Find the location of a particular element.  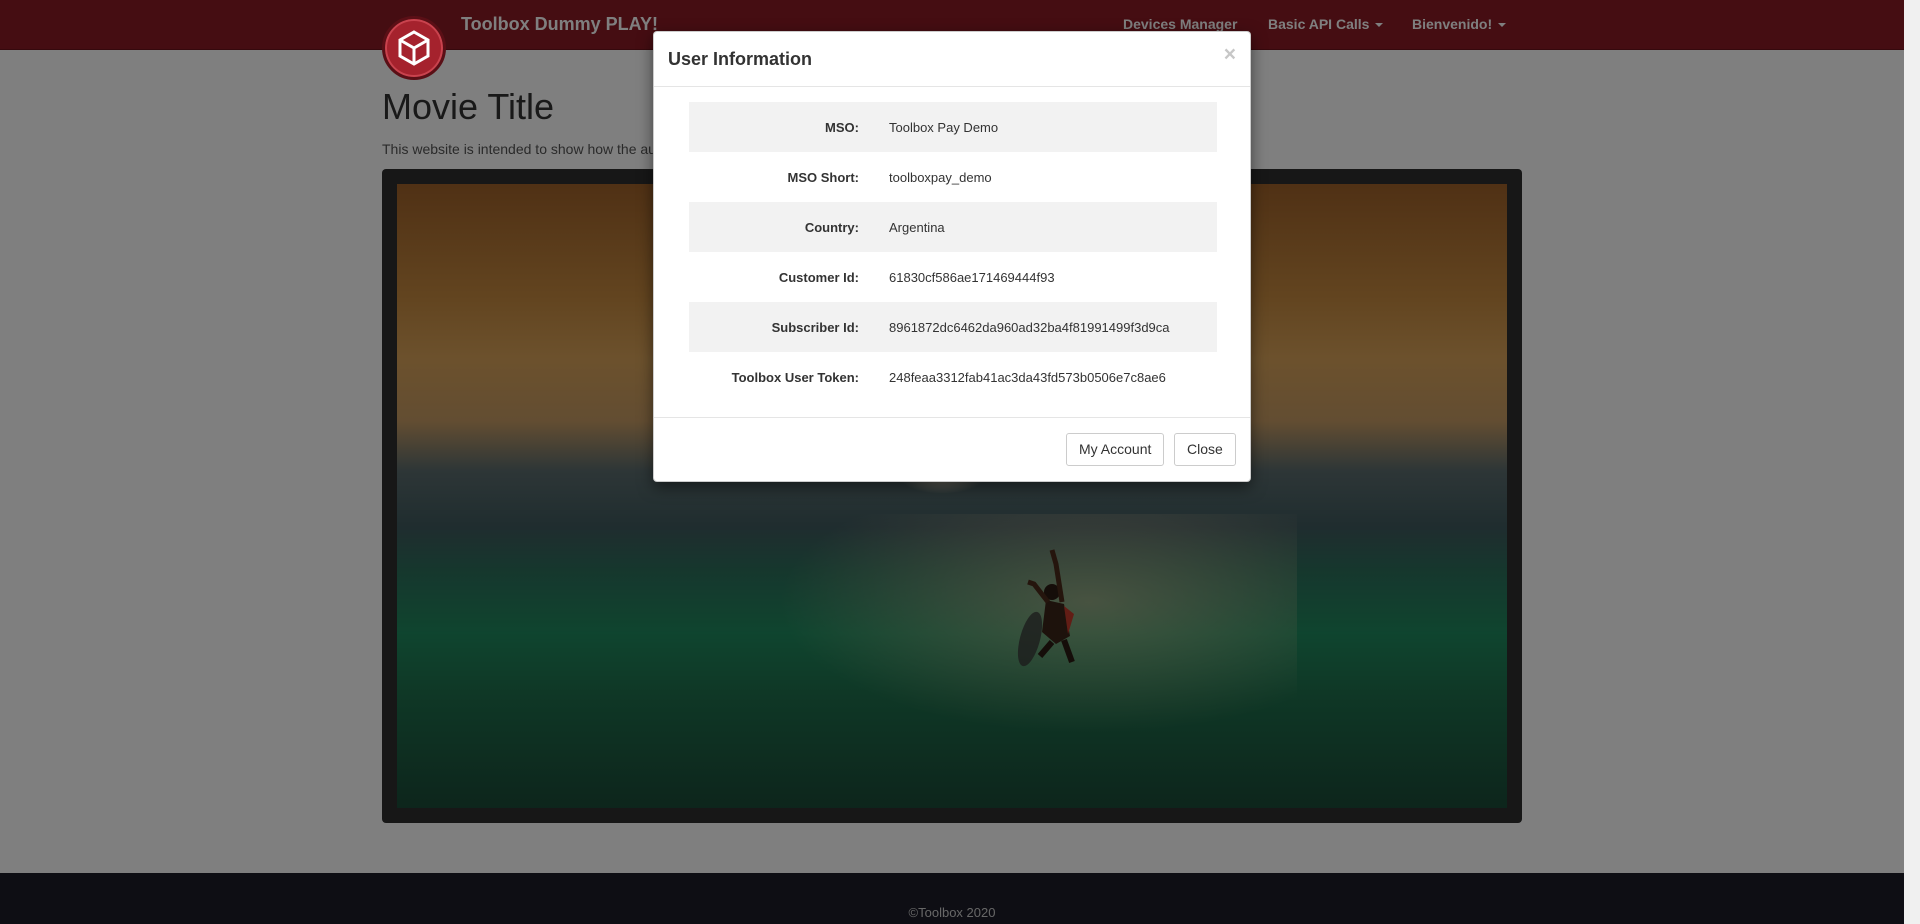

scrollbar is located at coordinates (1912, 462).